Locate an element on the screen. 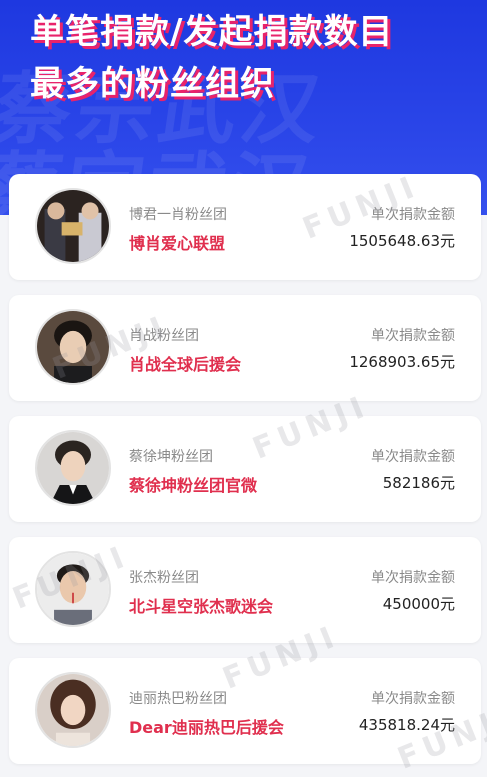 This screenshot has width=487, height=777. page-title: 单笔捐款/发起捐款数目 最多的粉丝组织 is located at coordinates (211, 58).